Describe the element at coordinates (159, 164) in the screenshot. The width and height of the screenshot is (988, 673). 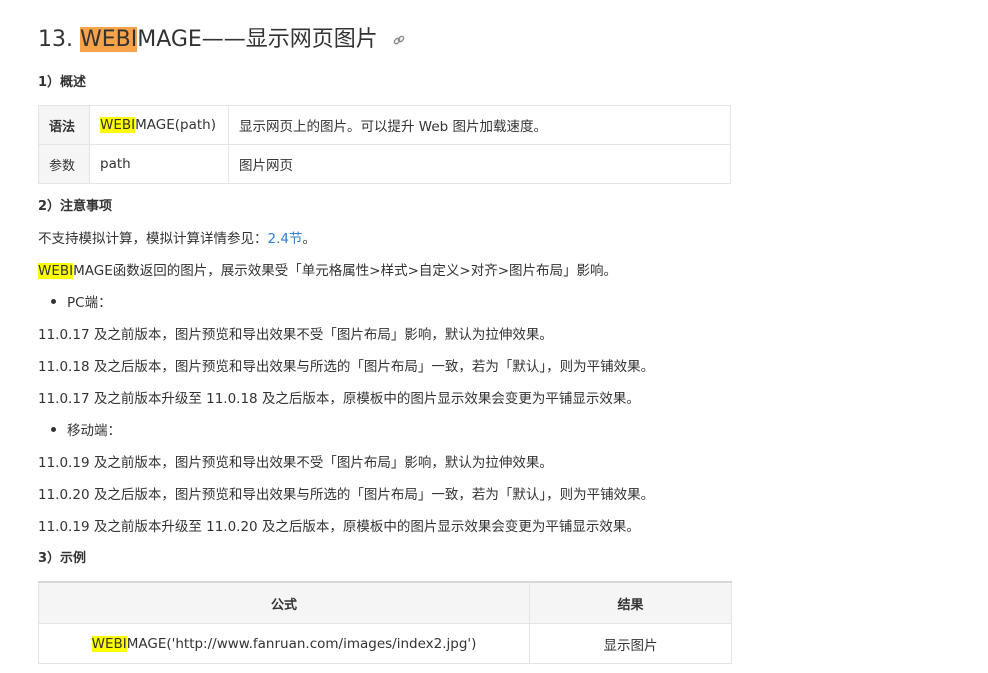
I see `param-code: path` at that location.